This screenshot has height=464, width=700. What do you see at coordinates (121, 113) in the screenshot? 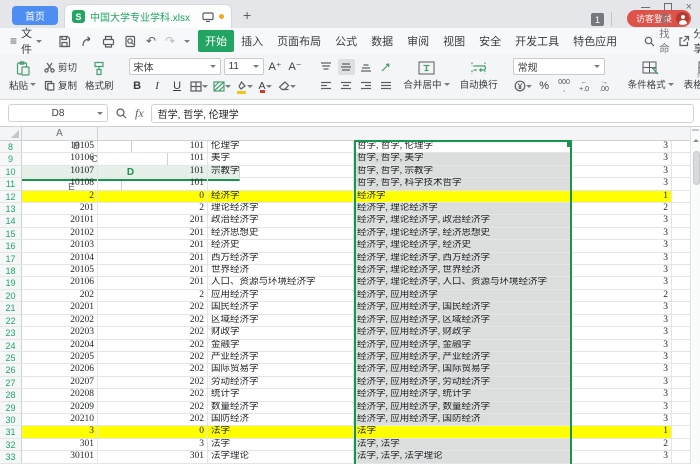
I see `smart-lookup-icon` at bounding box center [121, 113].